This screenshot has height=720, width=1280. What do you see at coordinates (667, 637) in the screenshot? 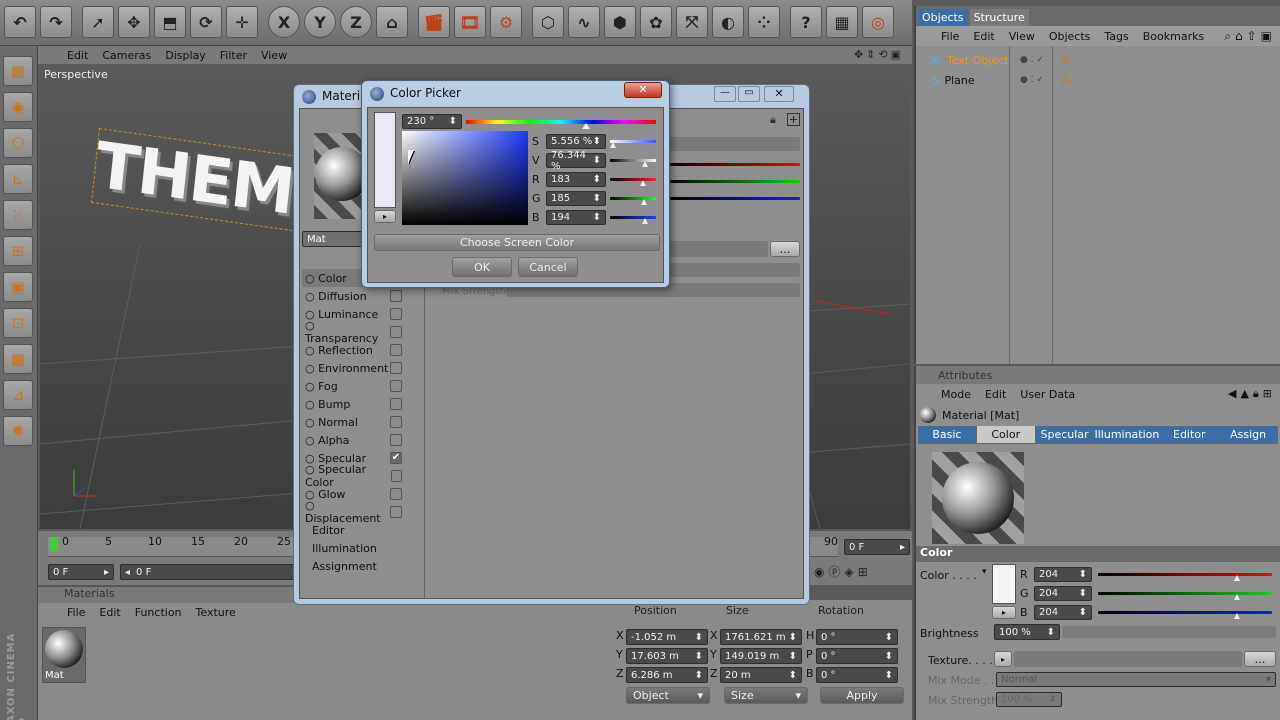
I see `coord-position-field: -1.052 m ⬍` at bounding box center [667, 637].